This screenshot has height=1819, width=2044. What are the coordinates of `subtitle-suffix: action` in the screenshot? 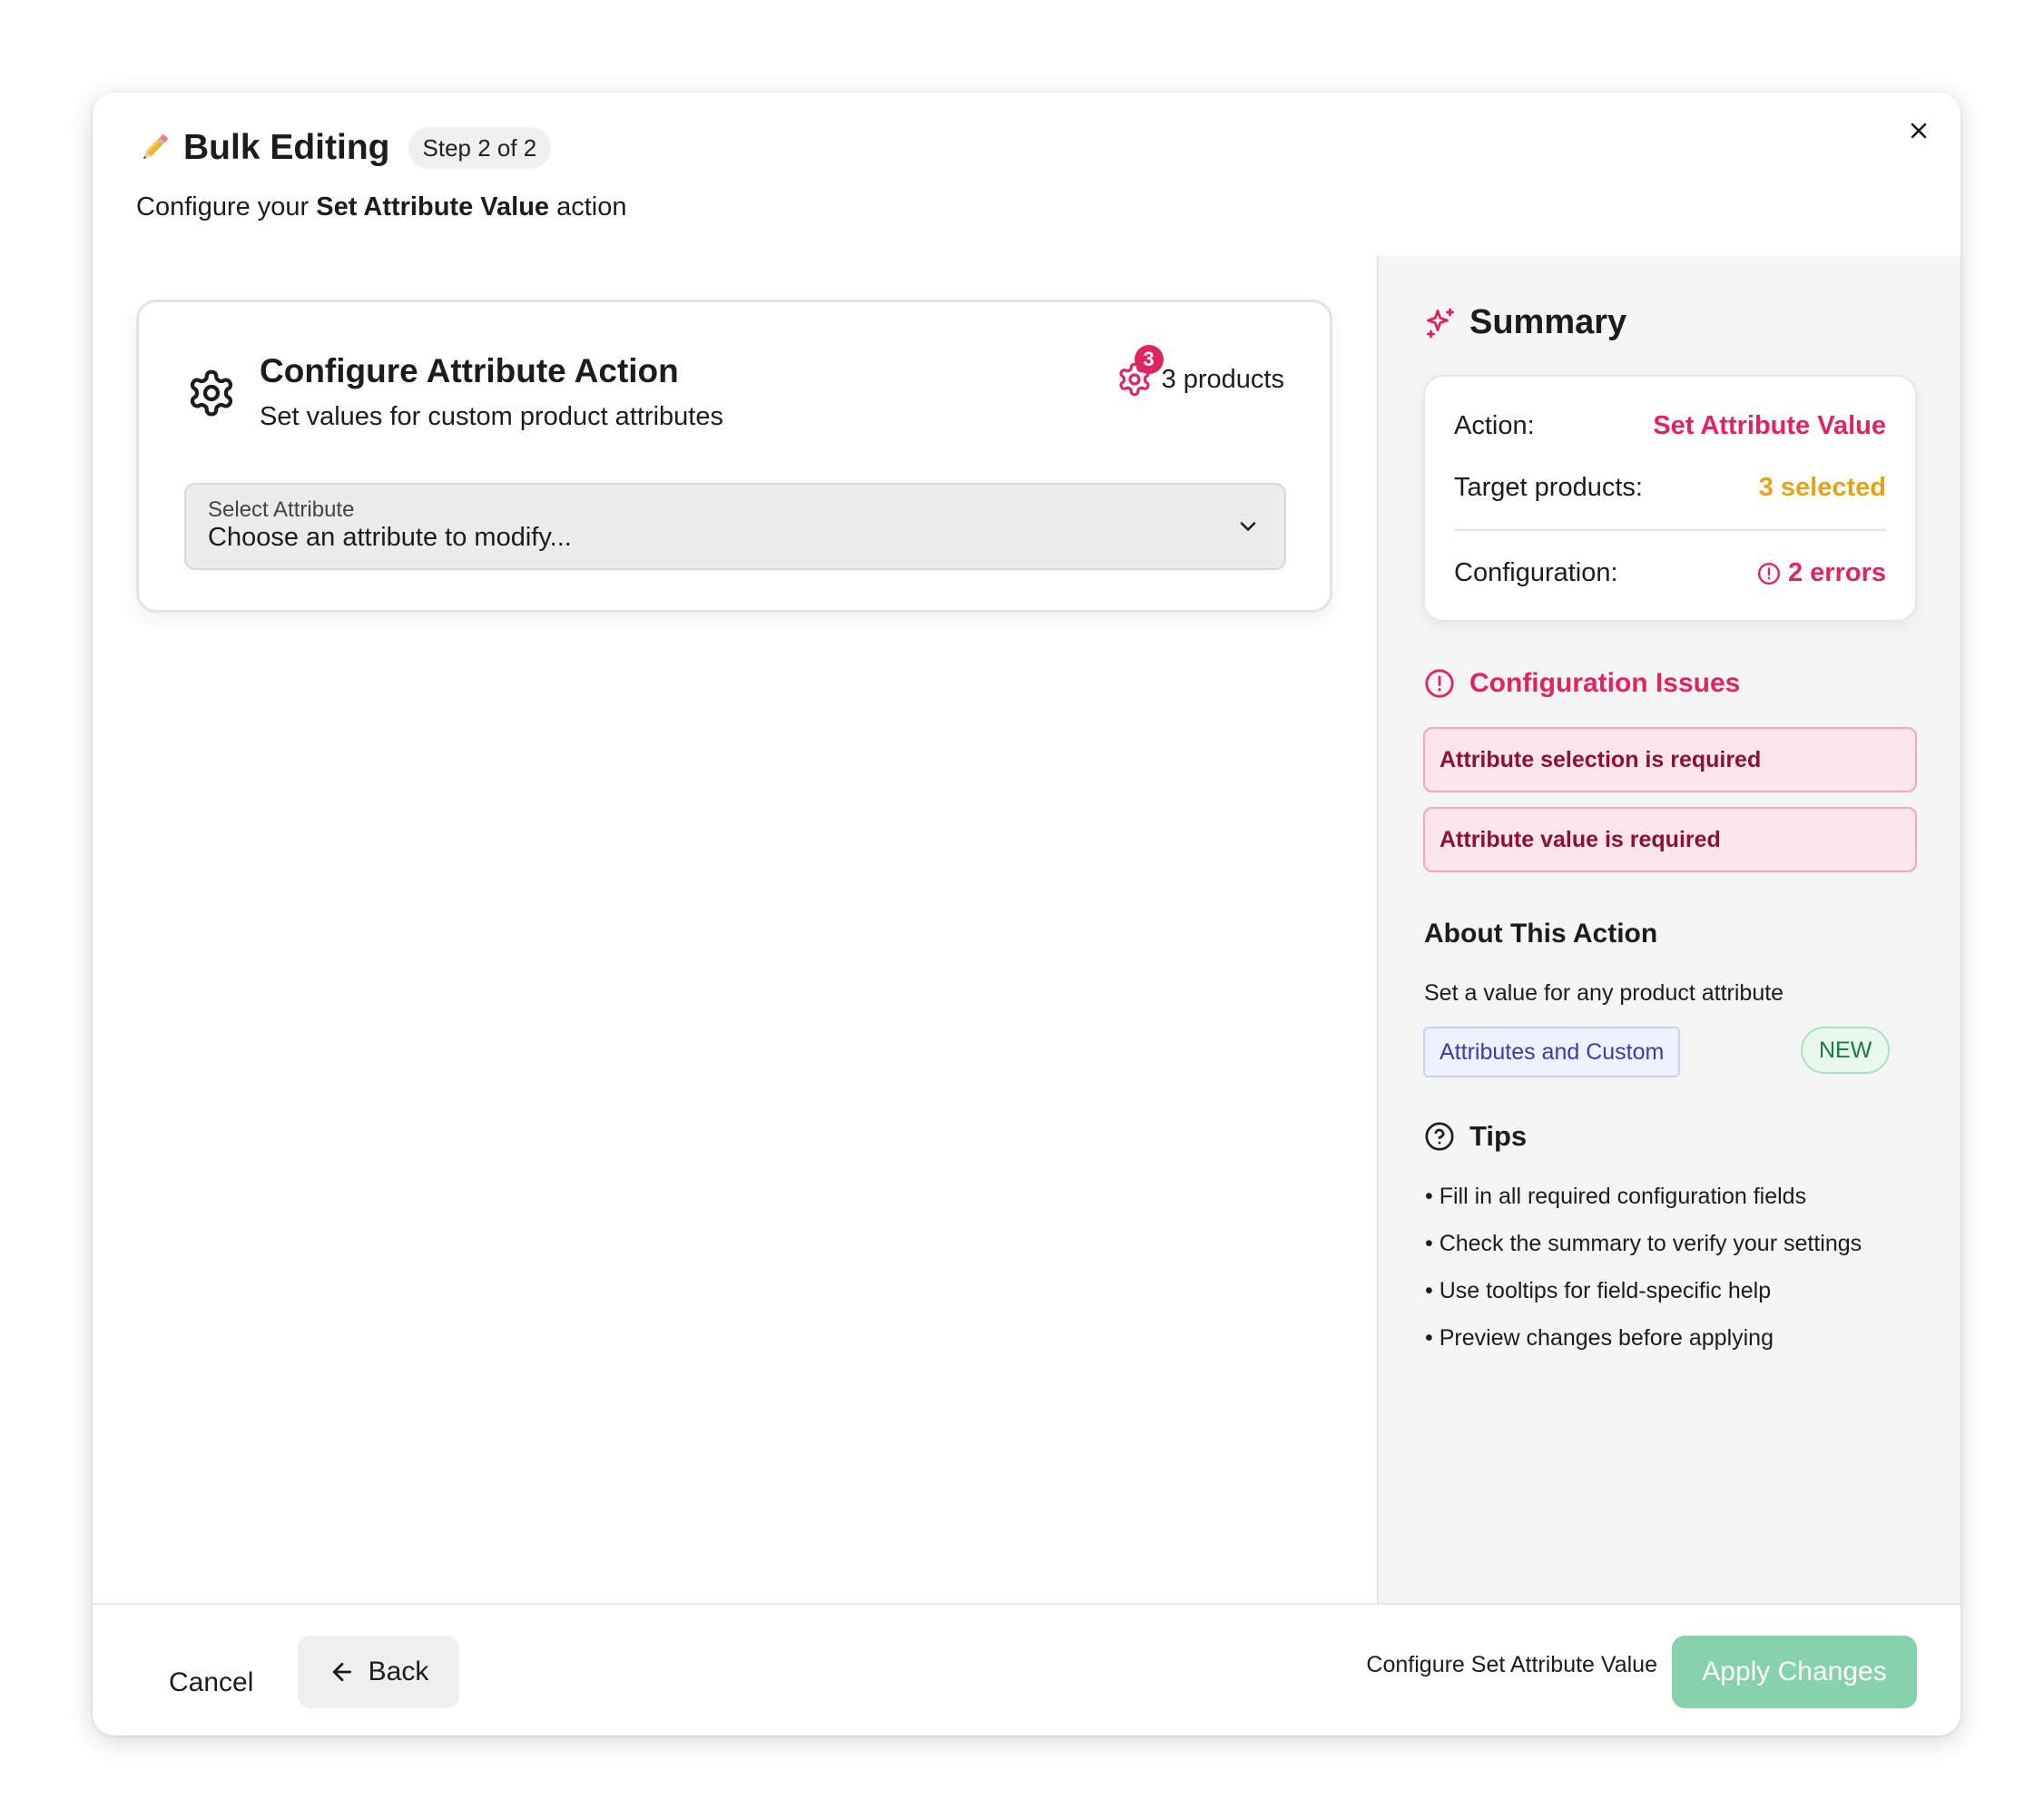 It's located at (591, 206).